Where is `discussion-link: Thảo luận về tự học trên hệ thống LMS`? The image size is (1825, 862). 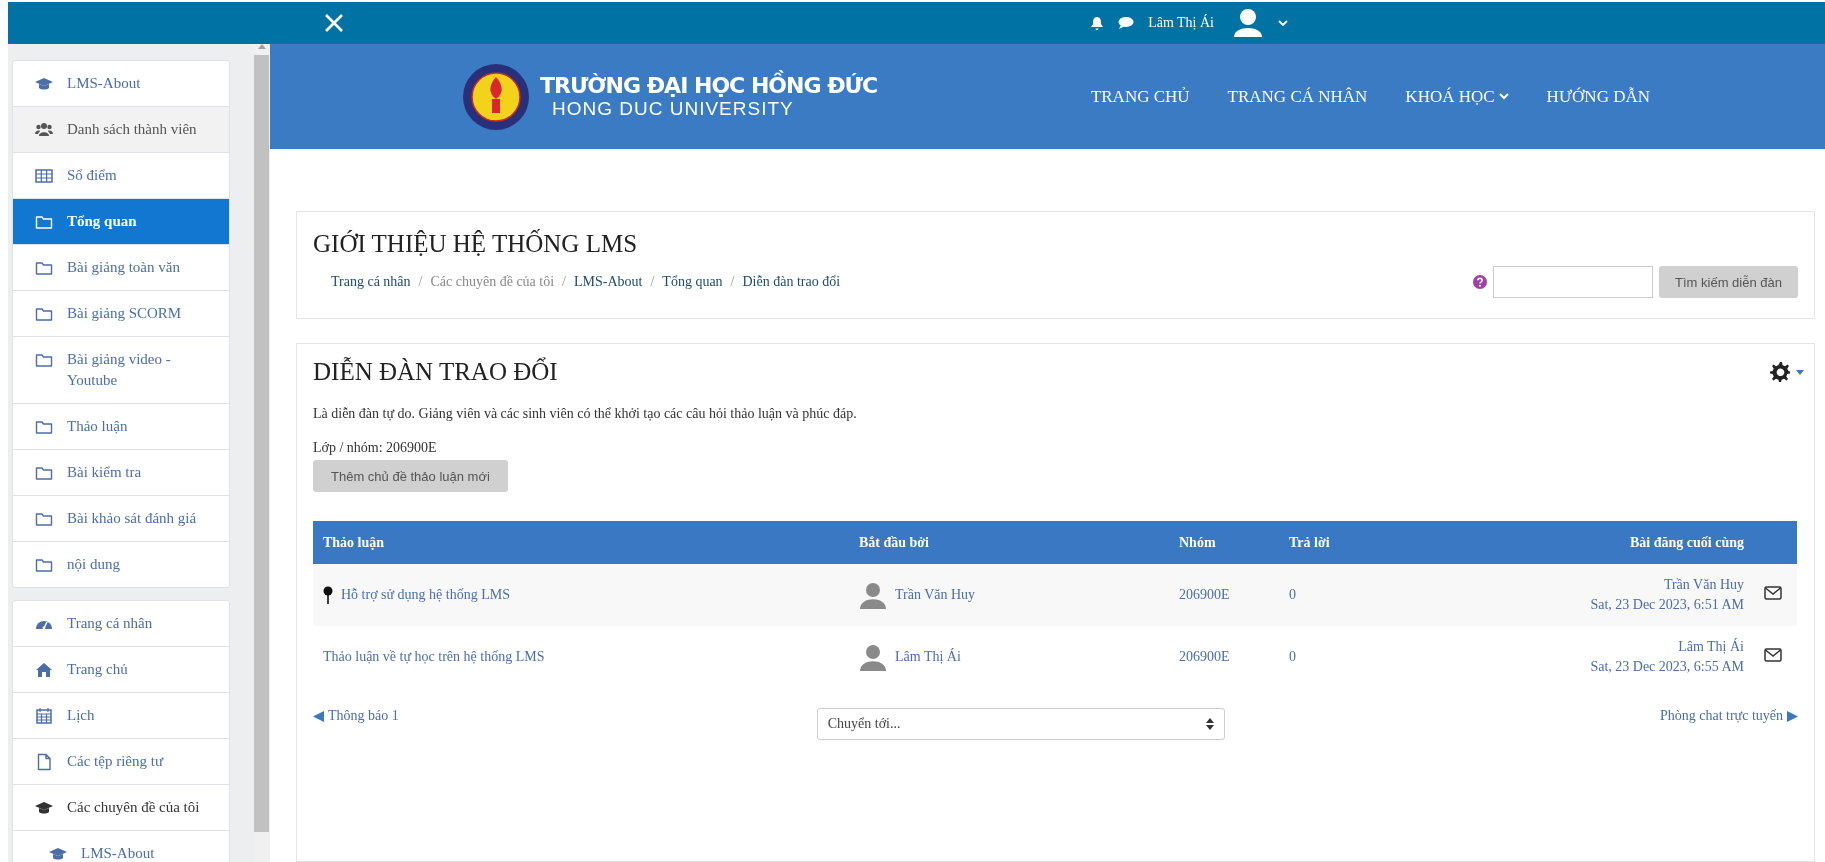
discussion-link: Thảo luận về tự học trên hệ thống LMS is located at coordinates (434, 657).